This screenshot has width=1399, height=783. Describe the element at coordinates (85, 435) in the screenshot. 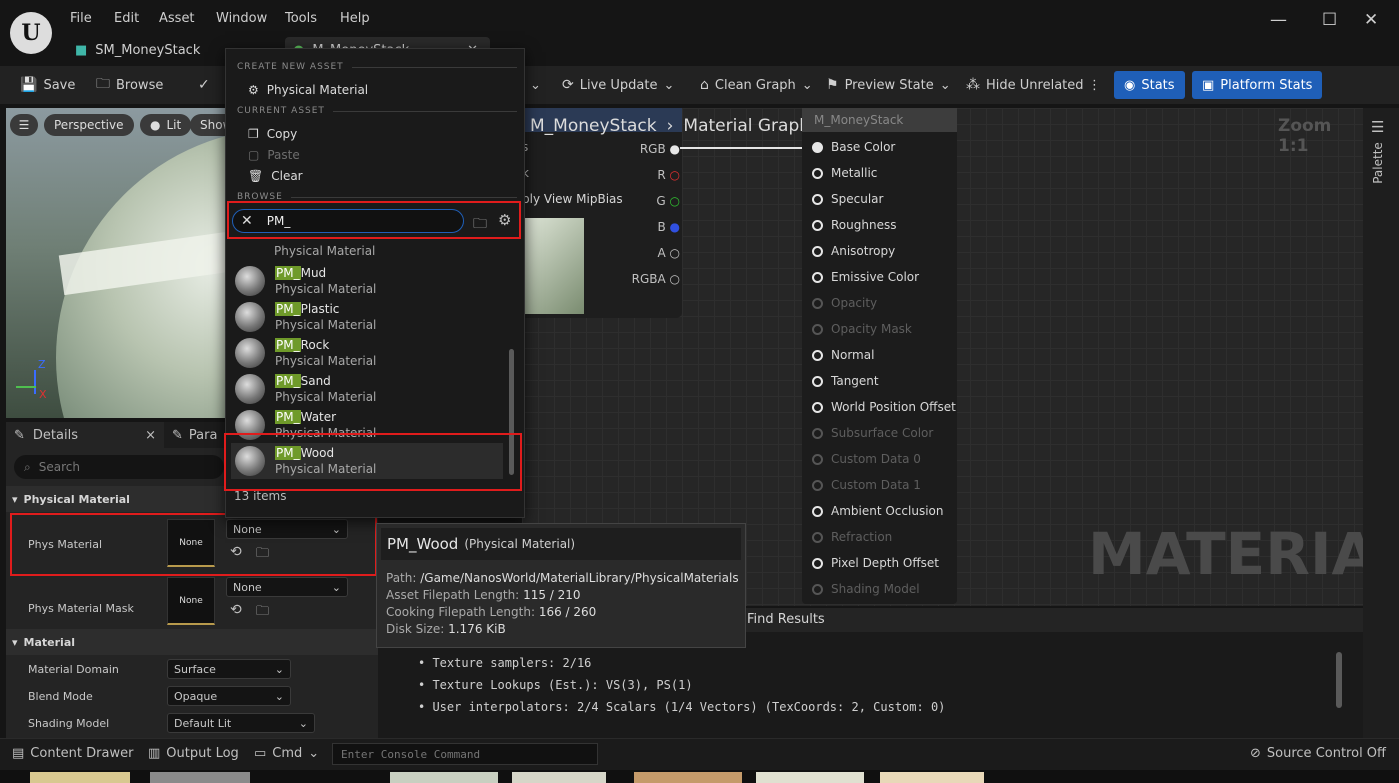

I see `tab-details: ✎ Details ×` at that location.